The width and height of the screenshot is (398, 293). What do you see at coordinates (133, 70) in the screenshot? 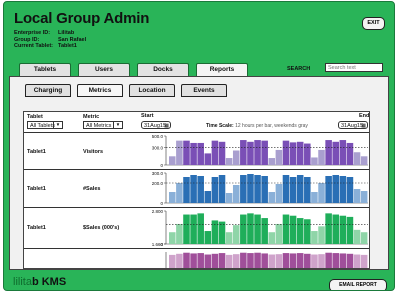
I see `main-tabs: Tablets Users Docks Reports` at bounding box center [133, 70].